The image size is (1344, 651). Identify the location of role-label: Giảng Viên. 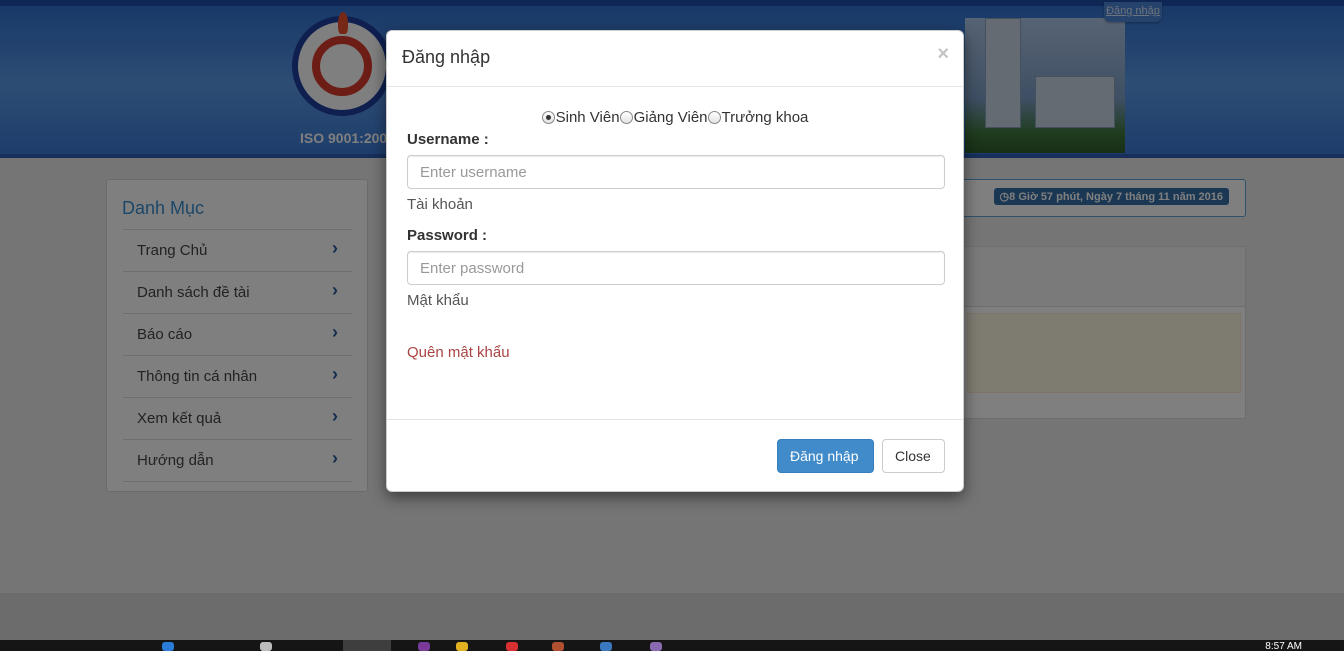
(670, 117).